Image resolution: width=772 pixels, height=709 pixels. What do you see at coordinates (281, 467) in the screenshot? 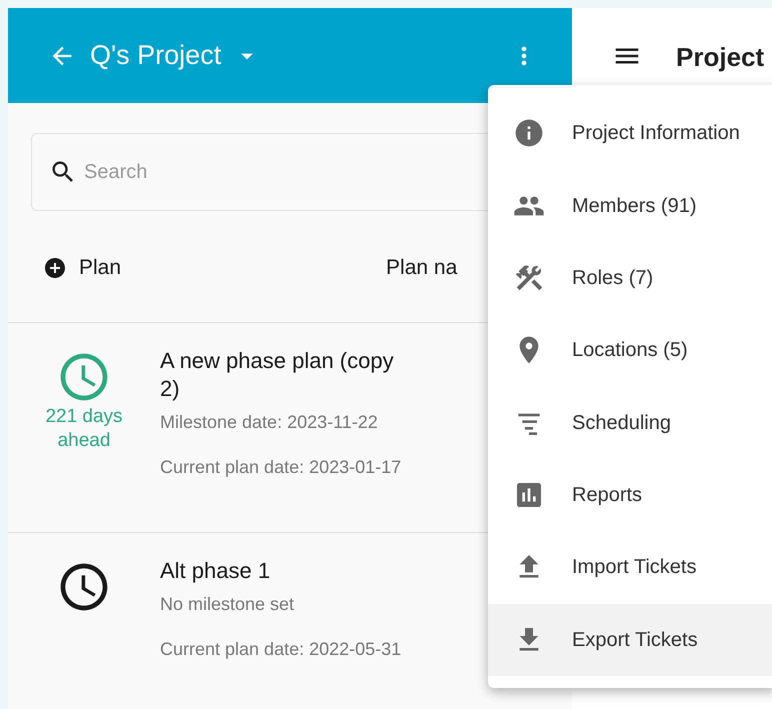
I see `current-date-text: Current plan date: 2023-01-17` at bounding box center [281, 467].